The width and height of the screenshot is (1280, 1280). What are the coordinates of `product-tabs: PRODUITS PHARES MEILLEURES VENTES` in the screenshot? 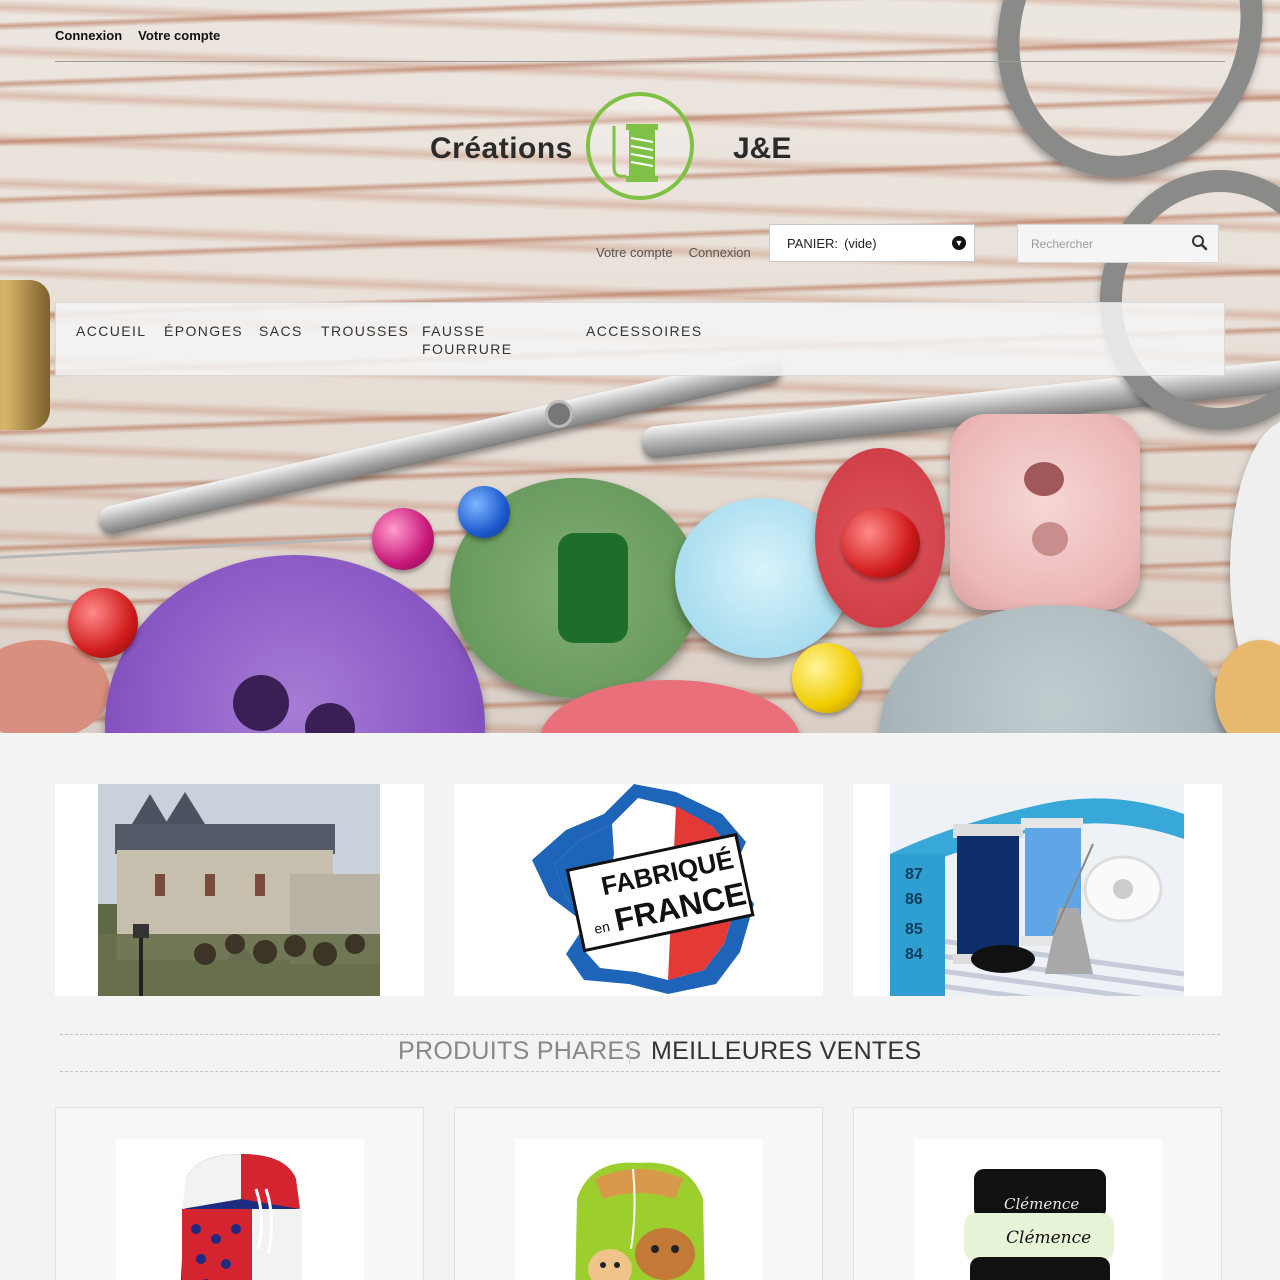 It's located at (640, 1053).